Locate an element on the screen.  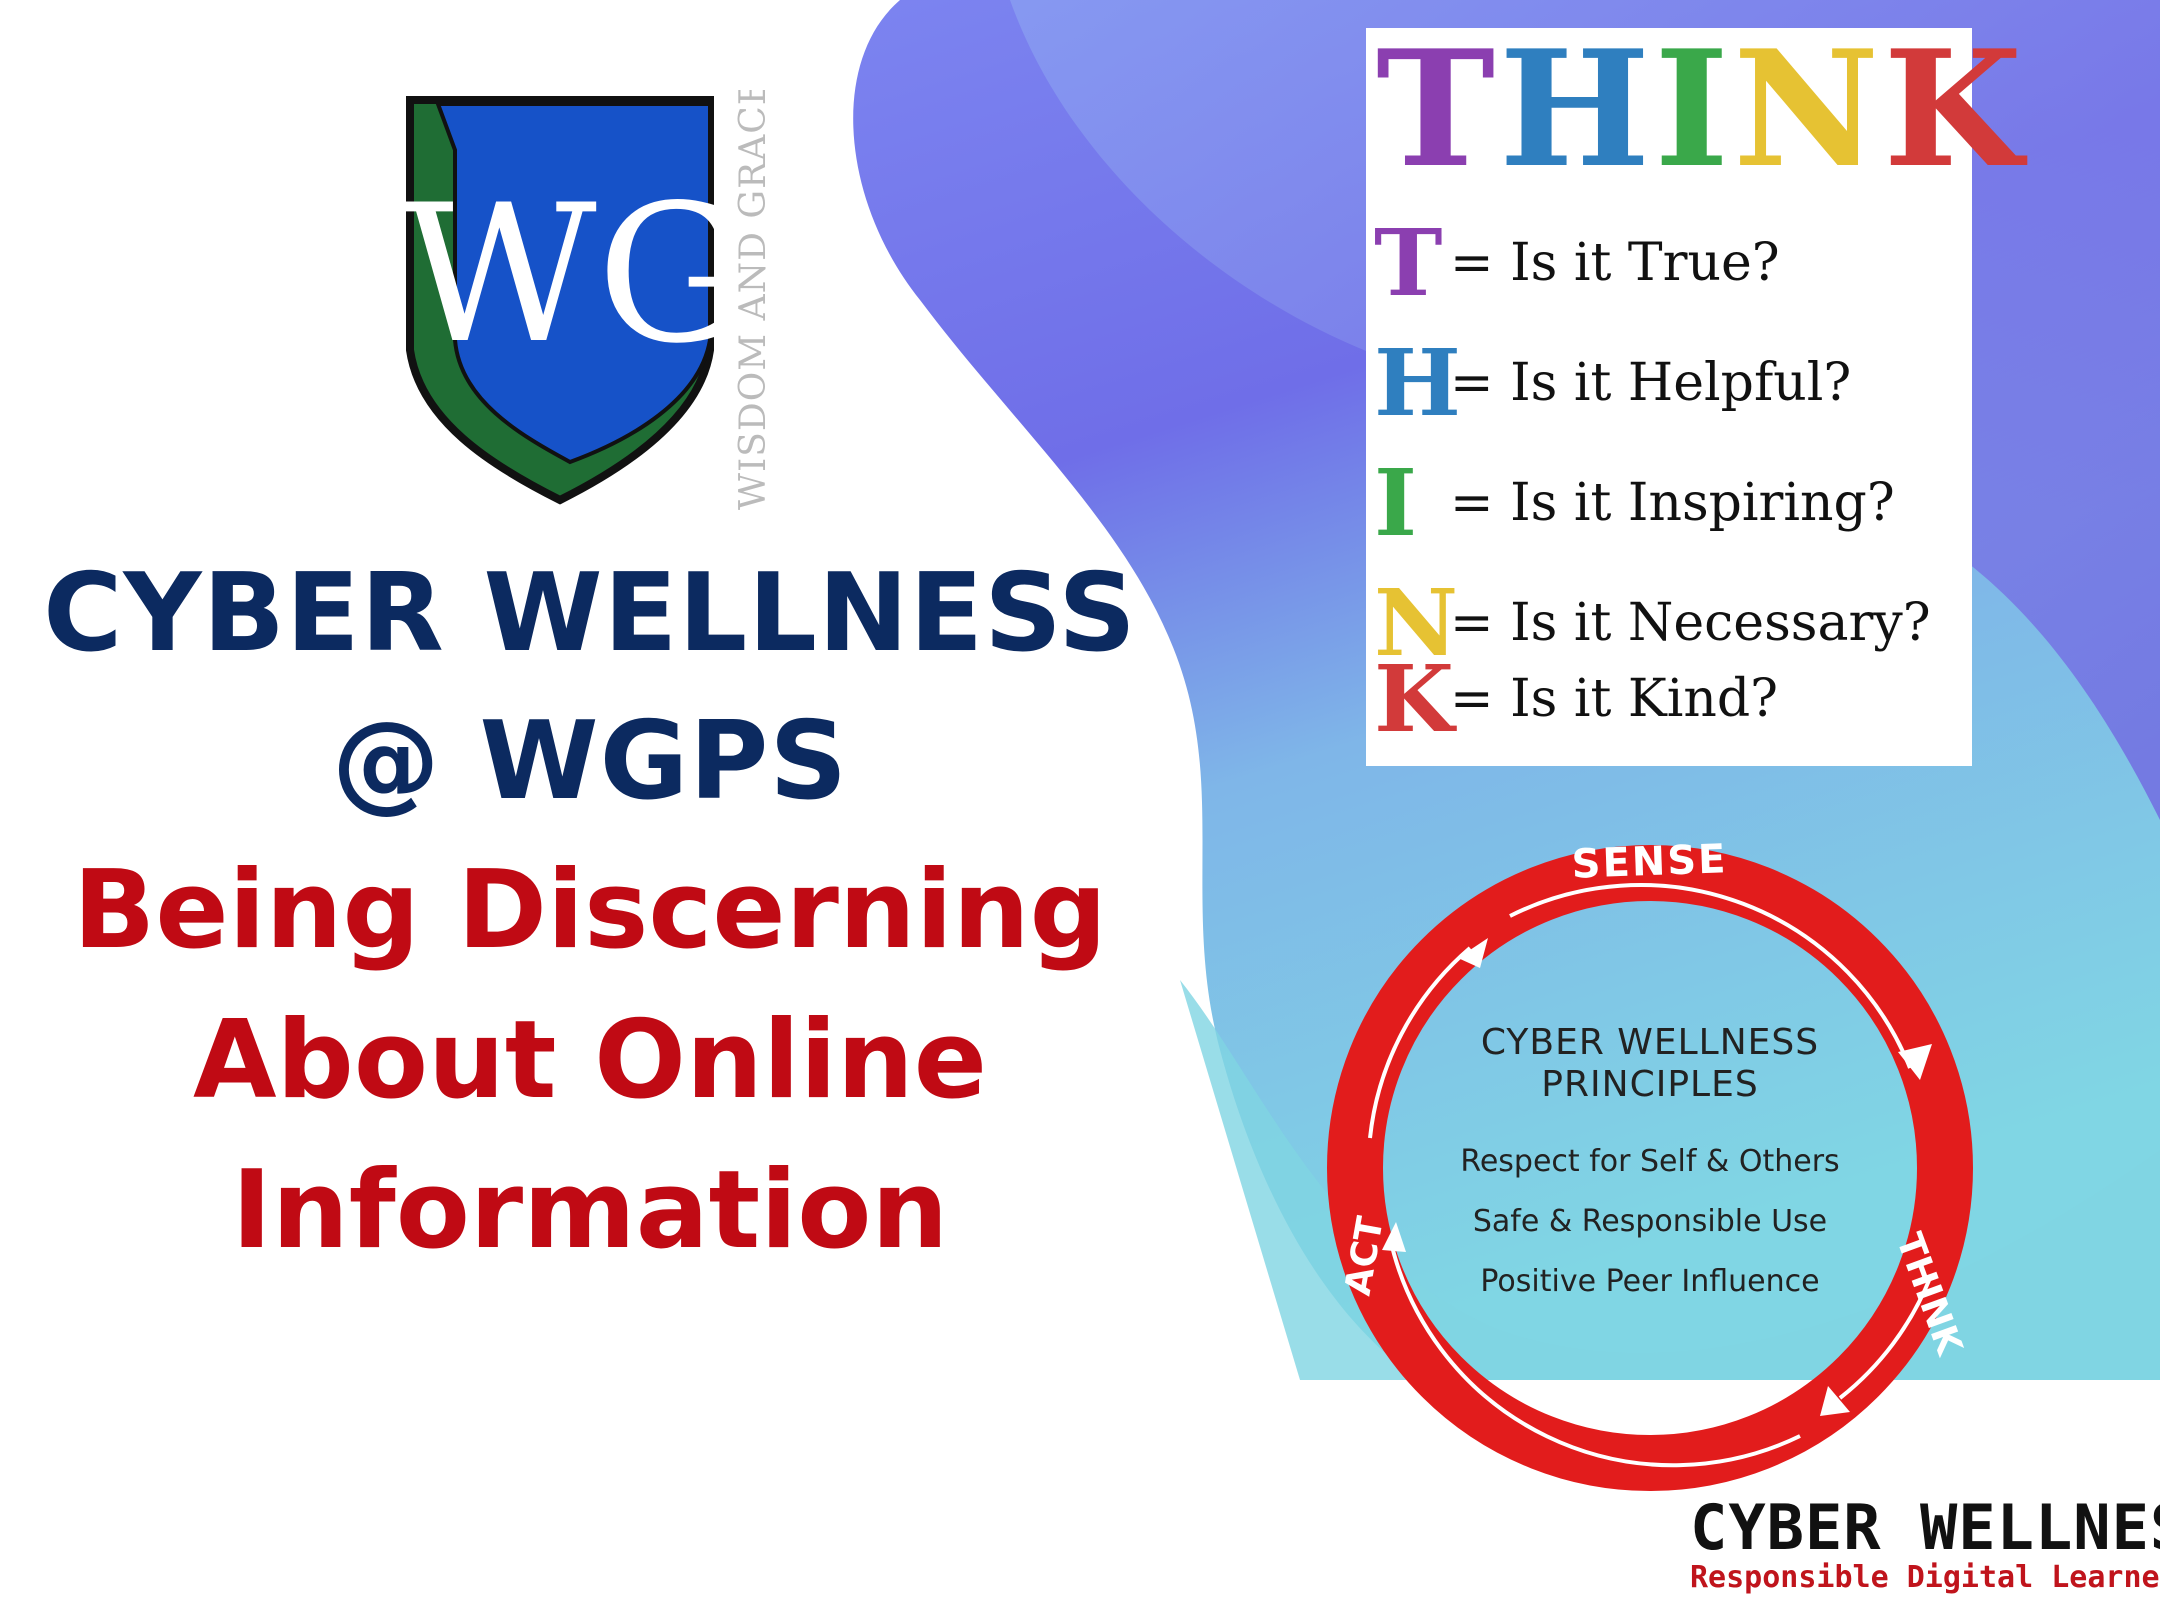
think-item-question: = Is it Inspiring? is located at coordinates (1672, 503).